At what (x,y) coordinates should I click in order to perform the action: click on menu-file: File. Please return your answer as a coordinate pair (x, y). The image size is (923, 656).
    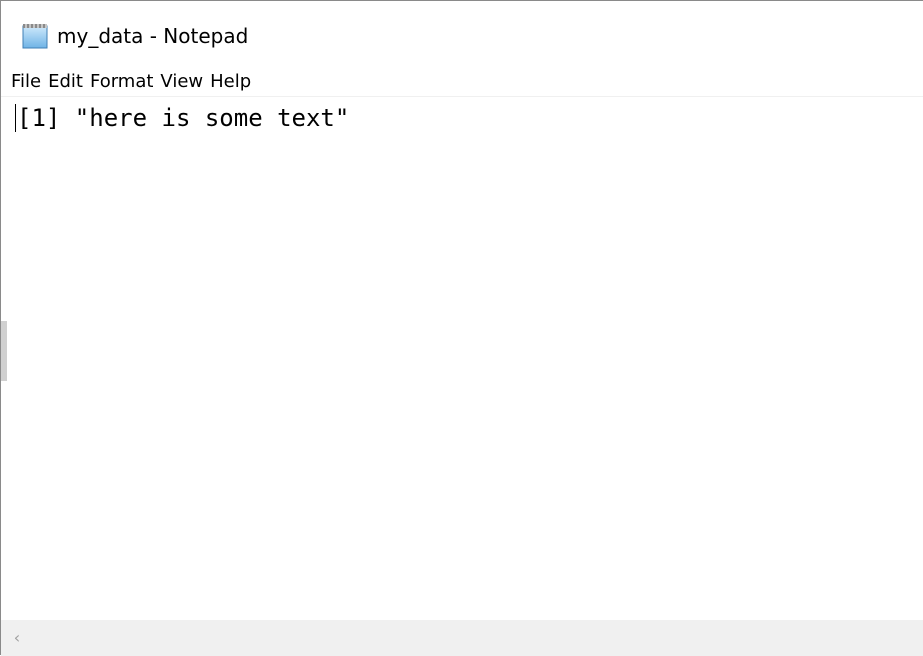
    Looking at the image, I should click on (26, 82).